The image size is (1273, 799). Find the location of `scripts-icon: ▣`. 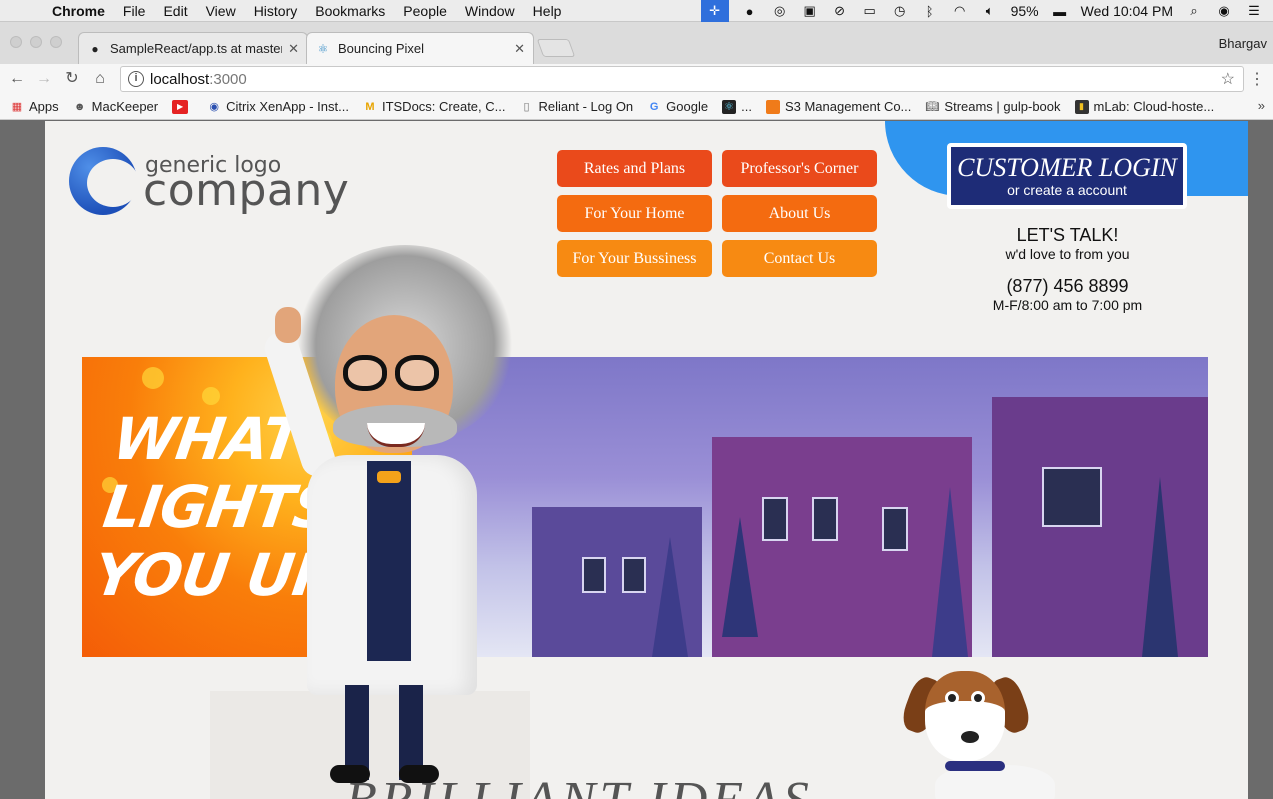

scripts-icon: ▣ is located at coordinates (810, 11).